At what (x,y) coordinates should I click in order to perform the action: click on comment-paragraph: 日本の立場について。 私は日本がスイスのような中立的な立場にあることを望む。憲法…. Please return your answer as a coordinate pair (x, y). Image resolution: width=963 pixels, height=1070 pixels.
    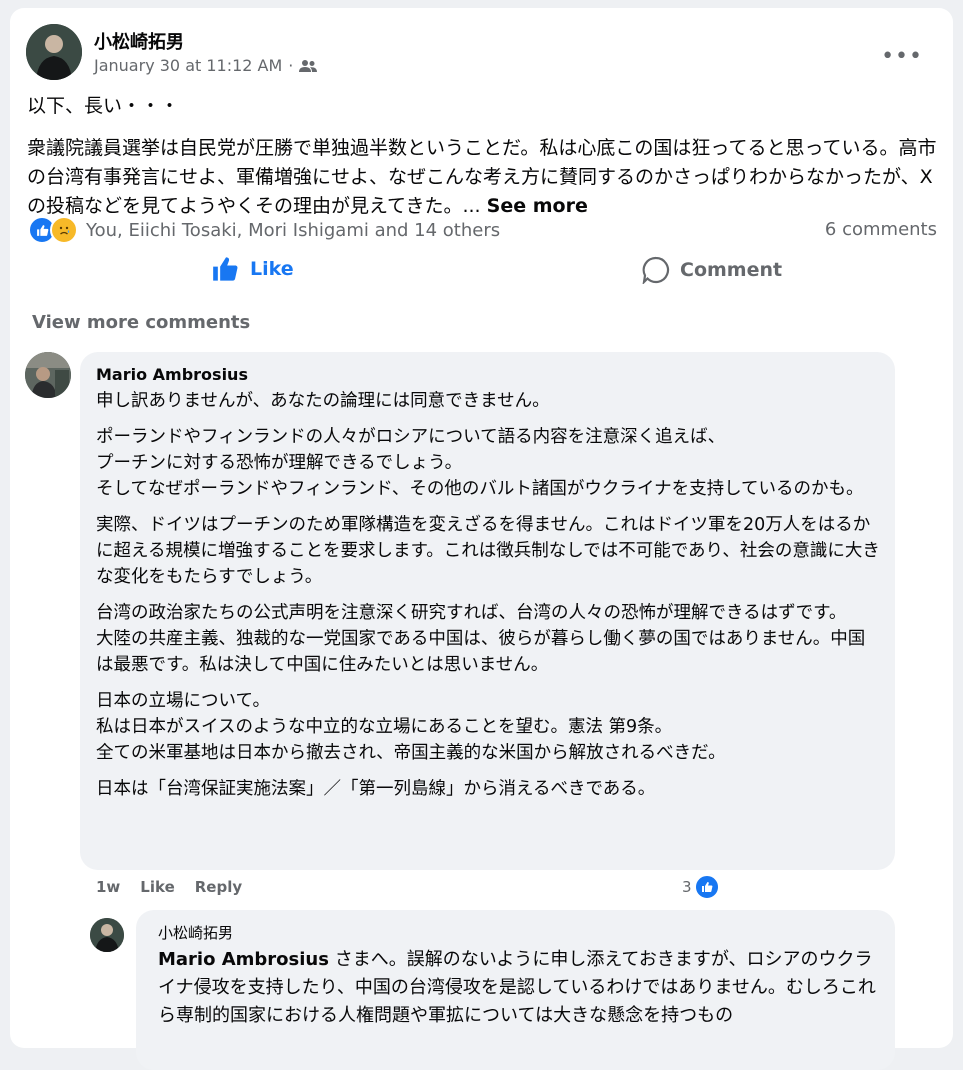
    Looking at the image, I should click on (411, 727).